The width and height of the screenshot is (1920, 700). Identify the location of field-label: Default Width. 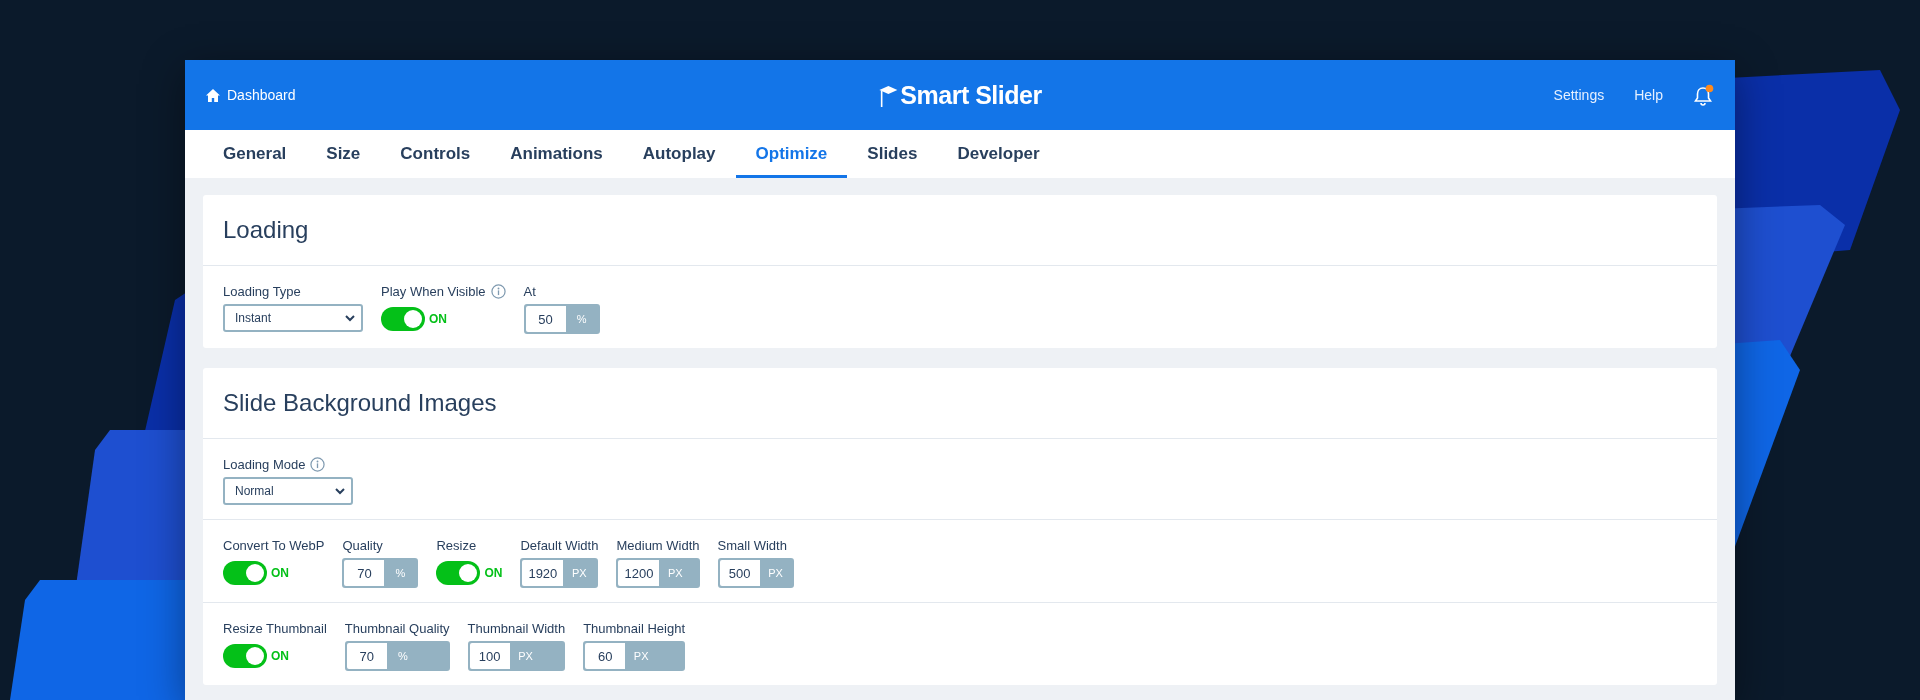
(559, 545).